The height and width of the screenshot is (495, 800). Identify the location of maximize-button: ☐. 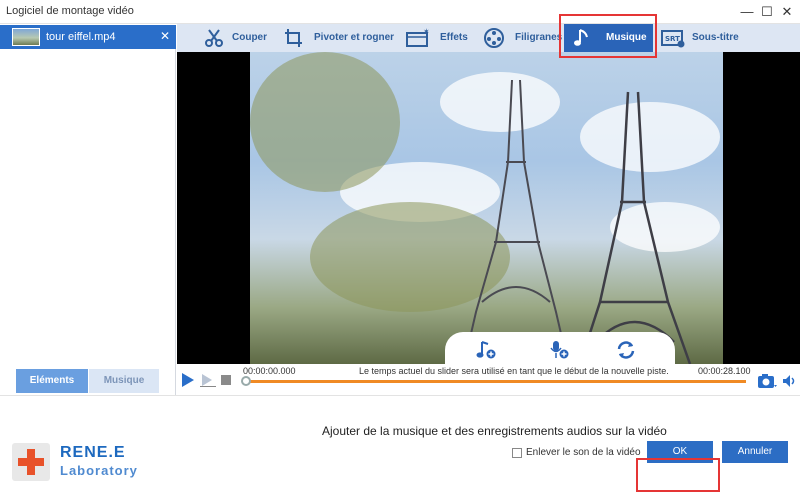
(767, 12).